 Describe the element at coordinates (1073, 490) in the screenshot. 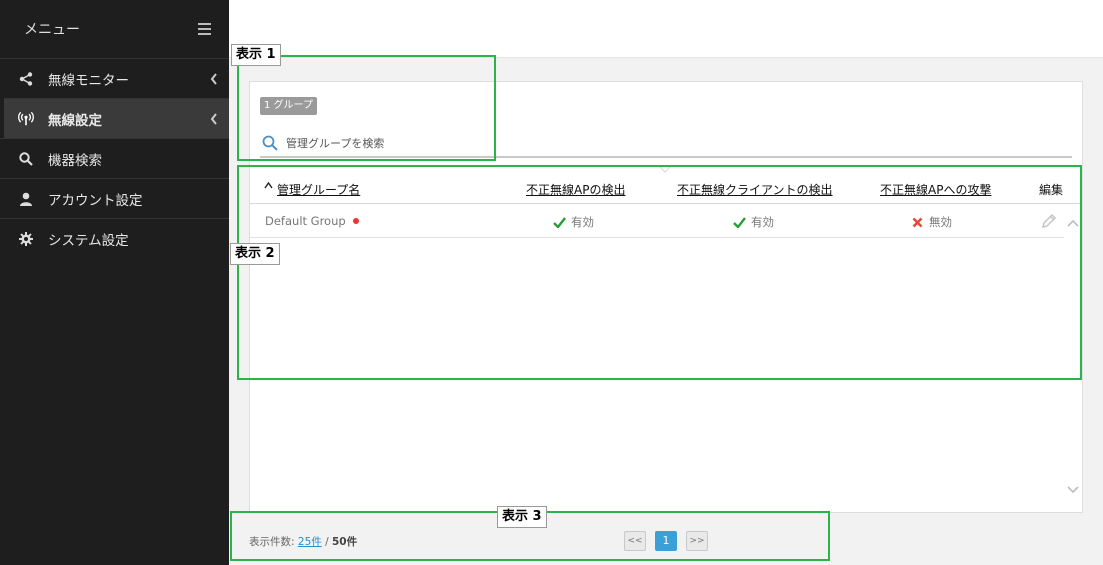

I see `scroll-down-icon` at that location.